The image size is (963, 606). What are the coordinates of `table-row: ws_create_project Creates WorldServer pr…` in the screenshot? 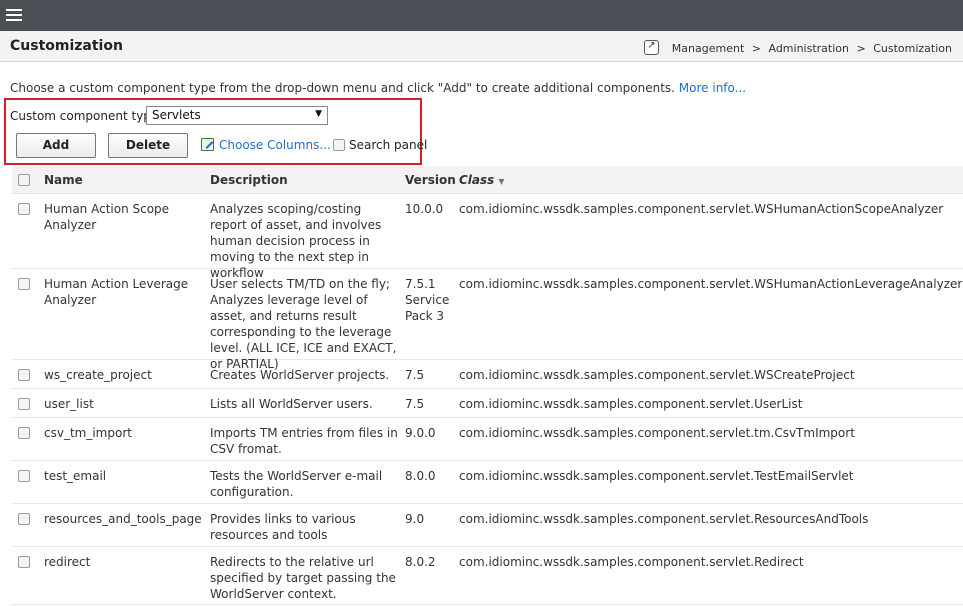 It's located at (487, 374).